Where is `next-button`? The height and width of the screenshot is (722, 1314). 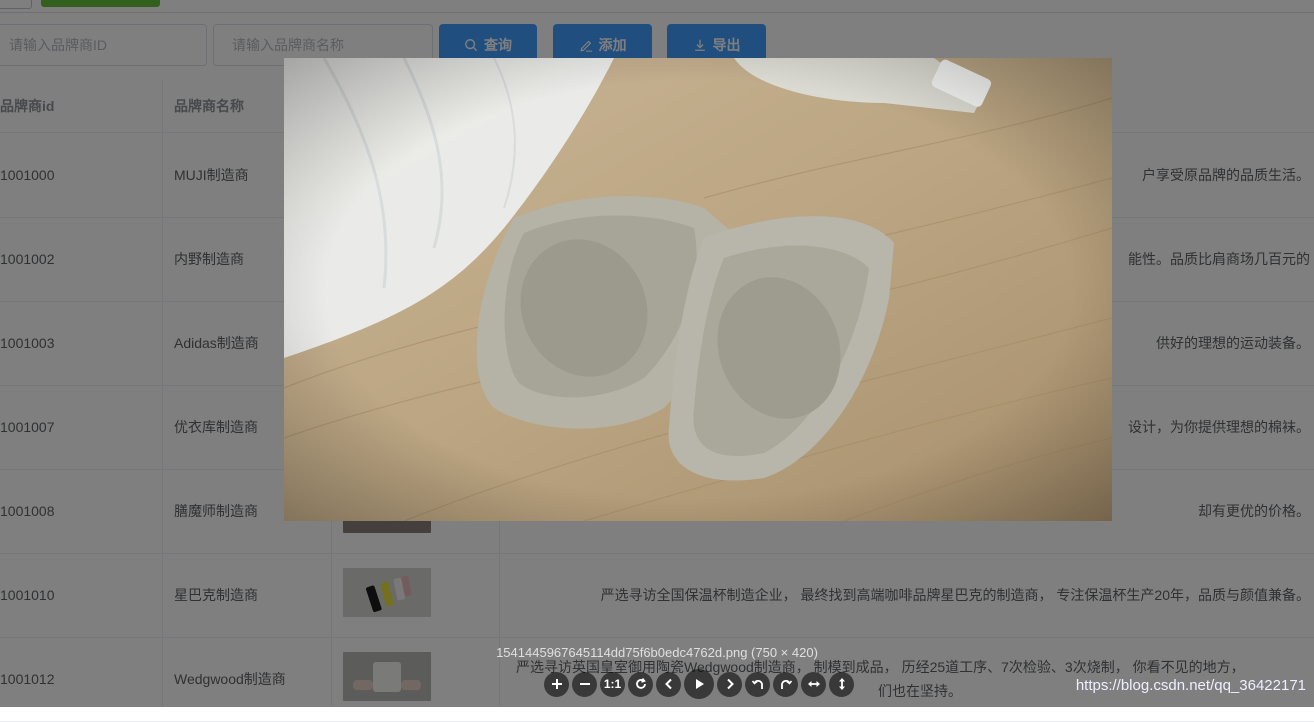 next-button is located at coordinates (729, 684).